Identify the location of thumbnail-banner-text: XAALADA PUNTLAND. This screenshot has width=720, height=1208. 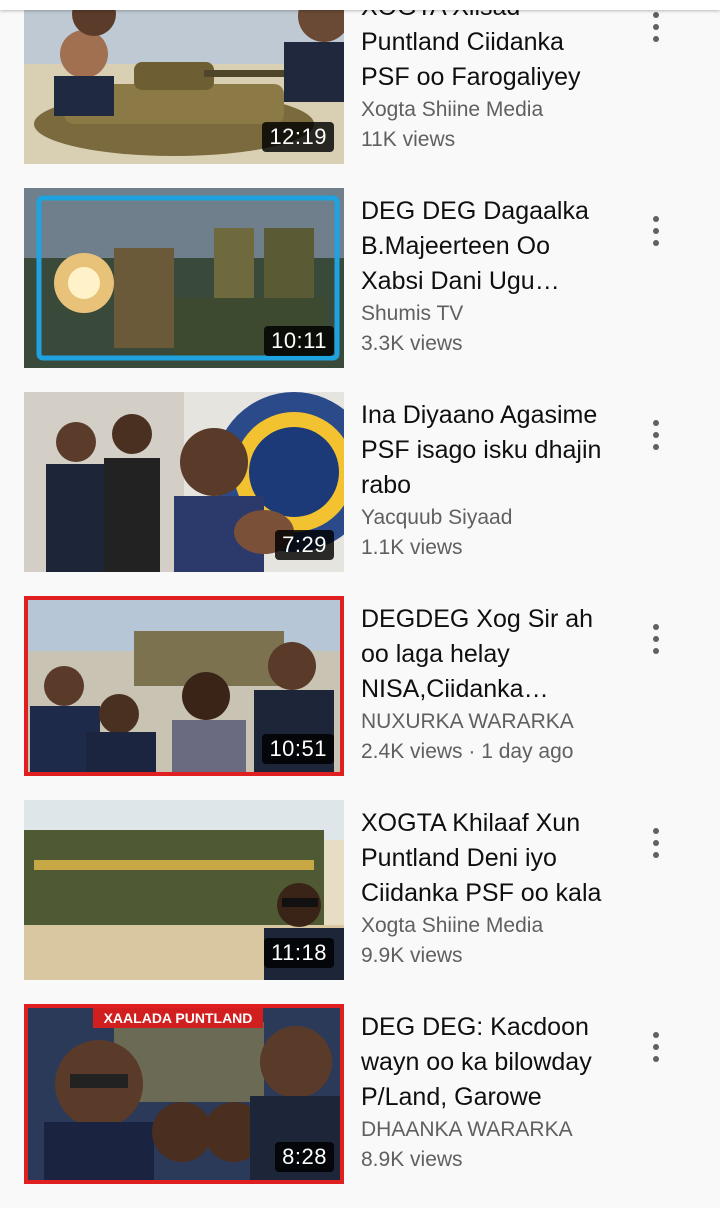
(178, 1018).